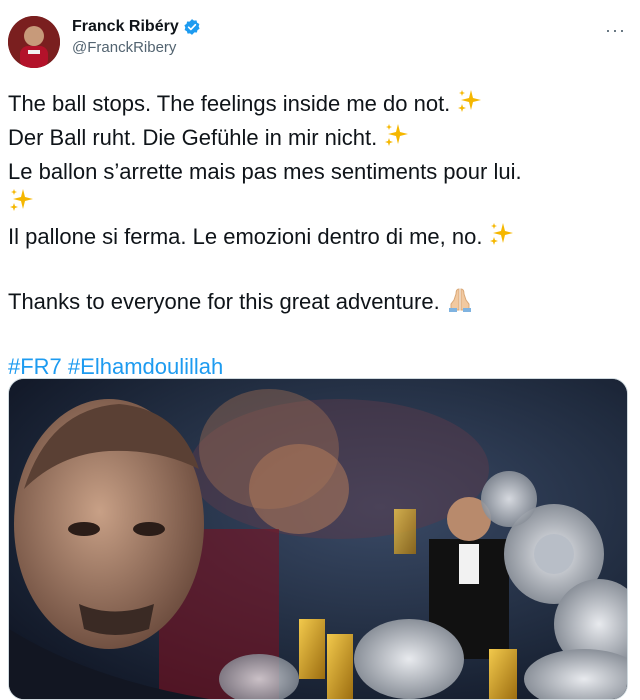 This screenshot has width=640, height=700. What do you see at coordinates (615, 30) in the screenshot?
I see `more-options-button: ···` at bounding box center [615, 30].